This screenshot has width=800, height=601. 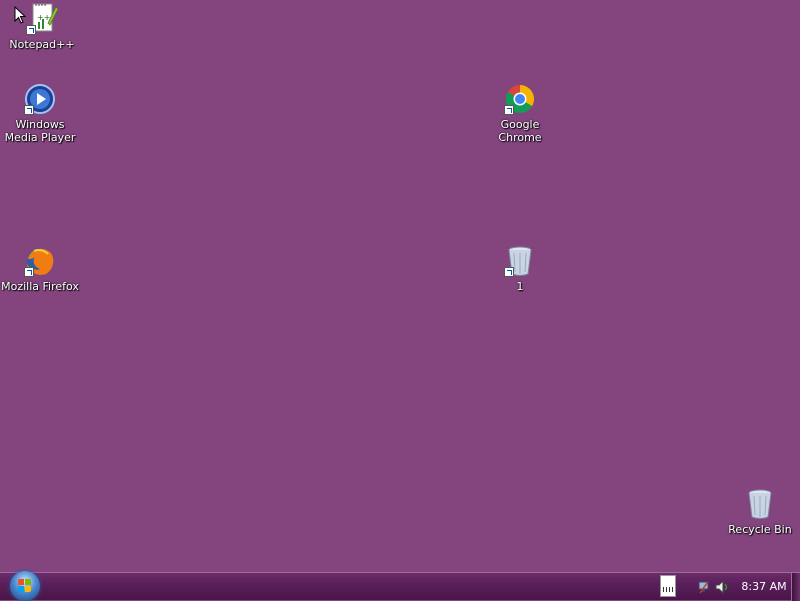 I want to click on desktop-icon-recycle-bin: Recycle Bin, so click(x=759, y=512).